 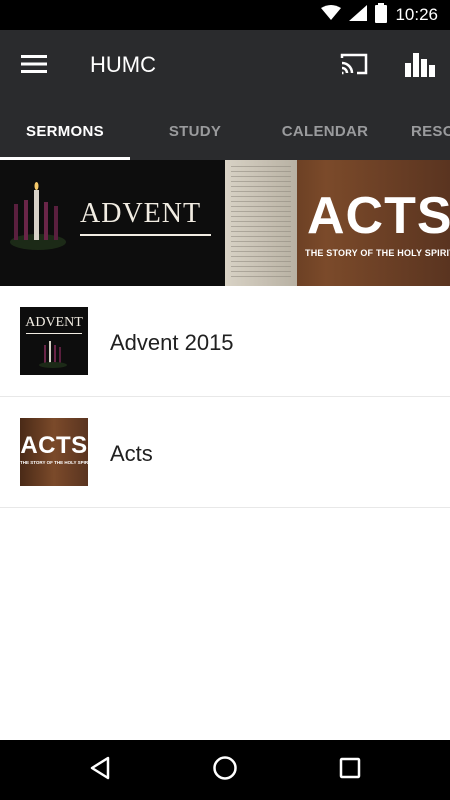 I want to click on cast-button, so click(x=354, y=66).